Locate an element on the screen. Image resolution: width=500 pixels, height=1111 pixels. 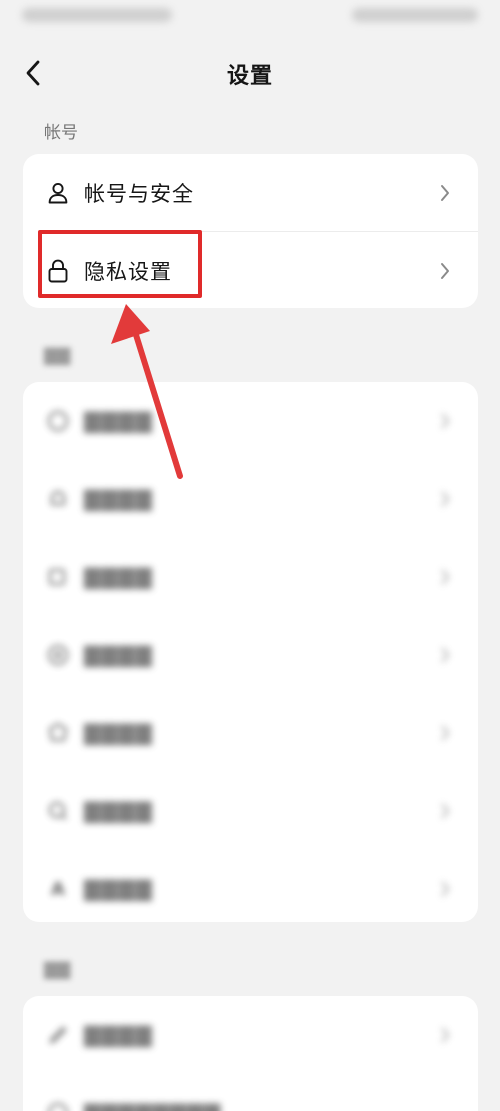
circle-icon is located at coordinates (58, 421).